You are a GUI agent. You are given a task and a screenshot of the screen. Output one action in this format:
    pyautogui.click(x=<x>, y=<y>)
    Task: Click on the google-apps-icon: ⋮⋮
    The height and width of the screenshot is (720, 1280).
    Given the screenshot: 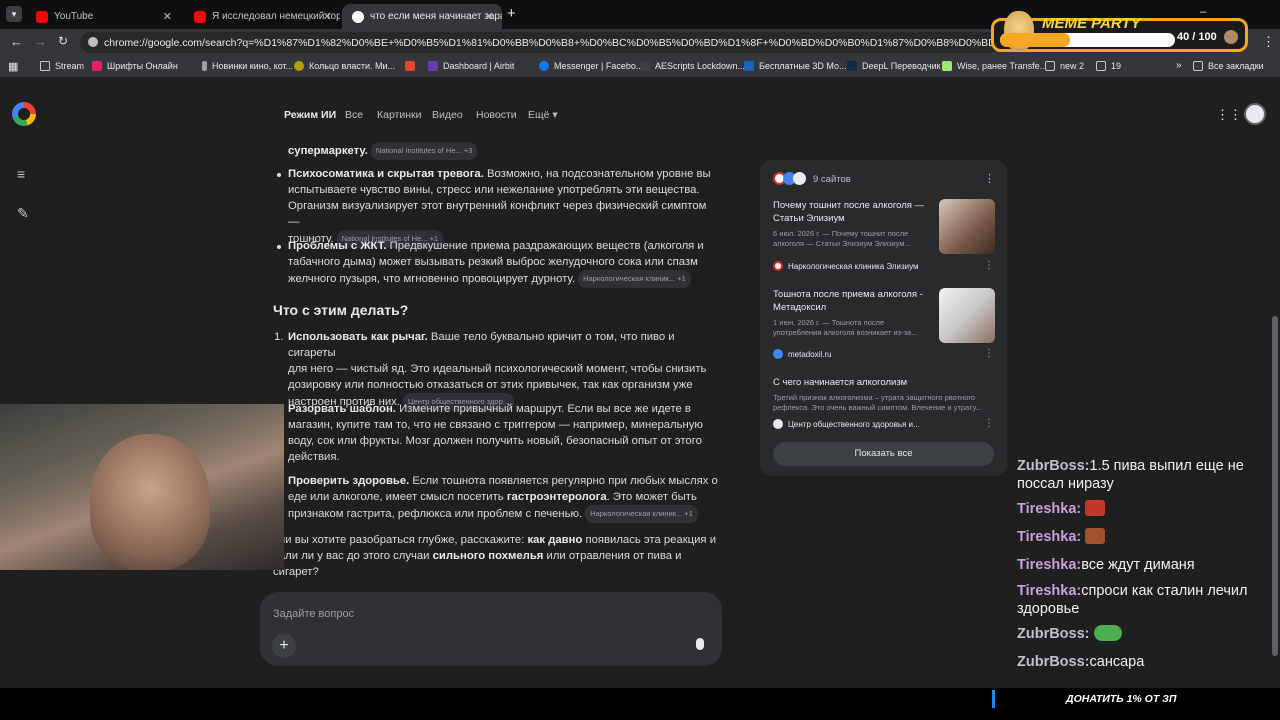 What is the action you would take?
    pyautogui.click(x=1229, y=115)
    